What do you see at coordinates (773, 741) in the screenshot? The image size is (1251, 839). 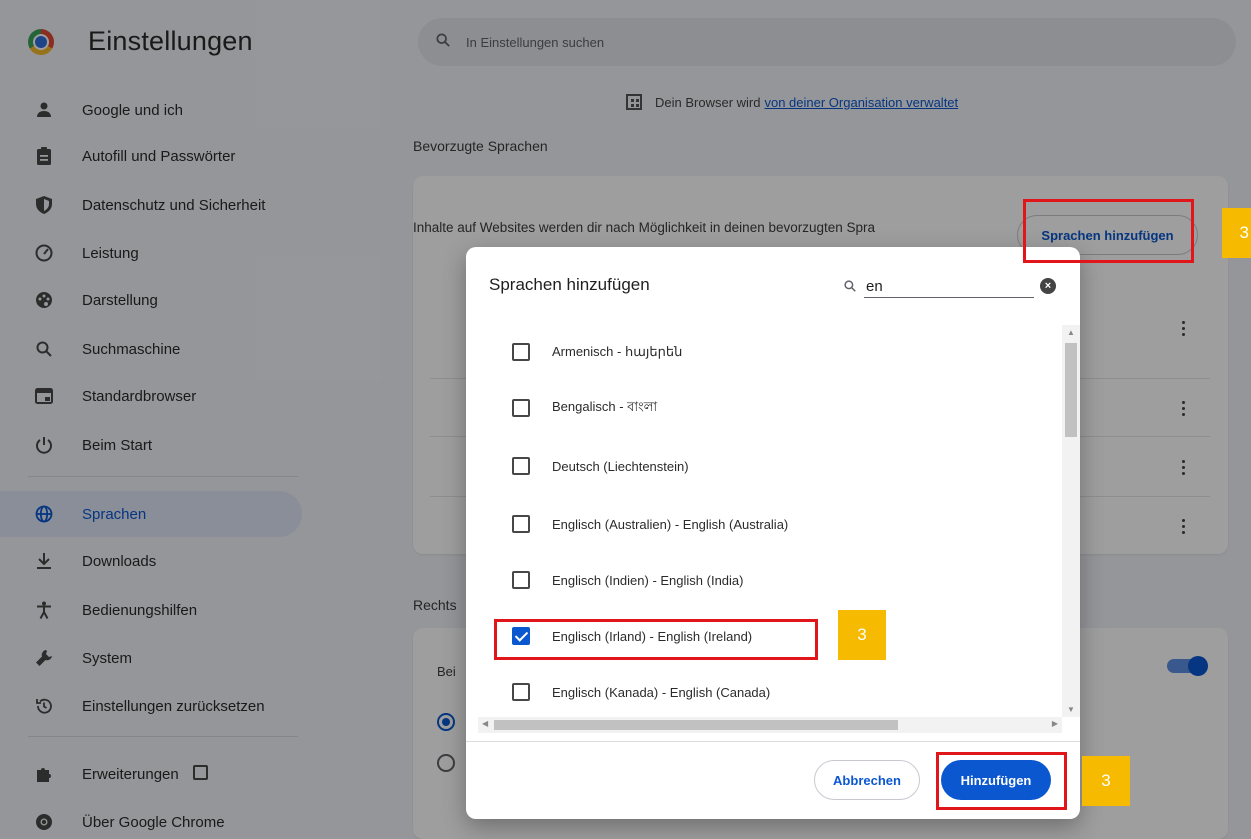 I see `dialog-footer-divider` at bounding box center [773, 741].